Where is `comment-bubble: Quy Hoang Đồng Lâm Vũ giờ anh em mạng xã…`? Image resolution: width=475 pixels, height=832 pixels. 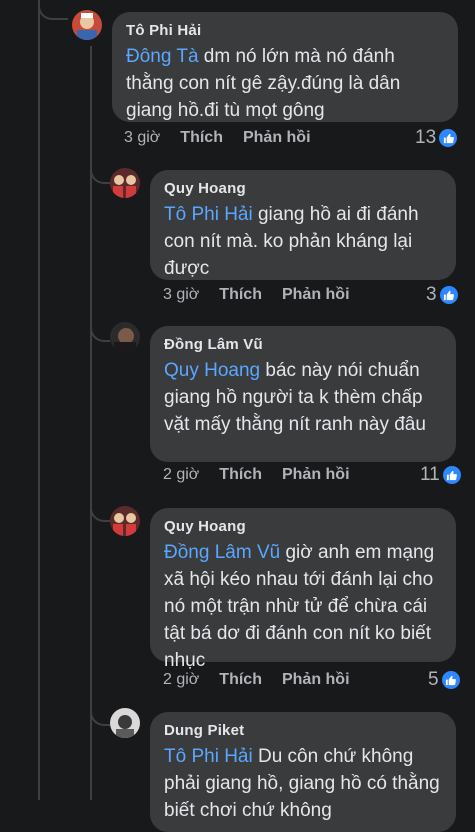
comment-bubble: Quy Hoang Đồng Lâm Vũ giờ anh em mạng xã… is located at coordinates (303, 589).